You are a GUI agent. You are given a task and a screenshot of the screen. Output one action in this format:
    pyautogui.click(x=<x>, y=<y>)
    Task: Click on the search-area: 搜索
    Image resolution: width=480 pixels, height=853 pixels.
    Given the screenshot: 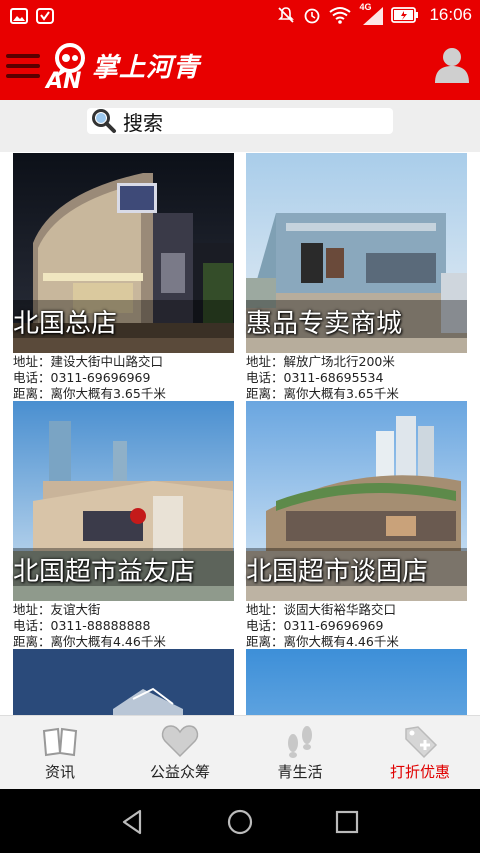 What is the action you would take?
    pyautogui.click(x=240, y=126)
    